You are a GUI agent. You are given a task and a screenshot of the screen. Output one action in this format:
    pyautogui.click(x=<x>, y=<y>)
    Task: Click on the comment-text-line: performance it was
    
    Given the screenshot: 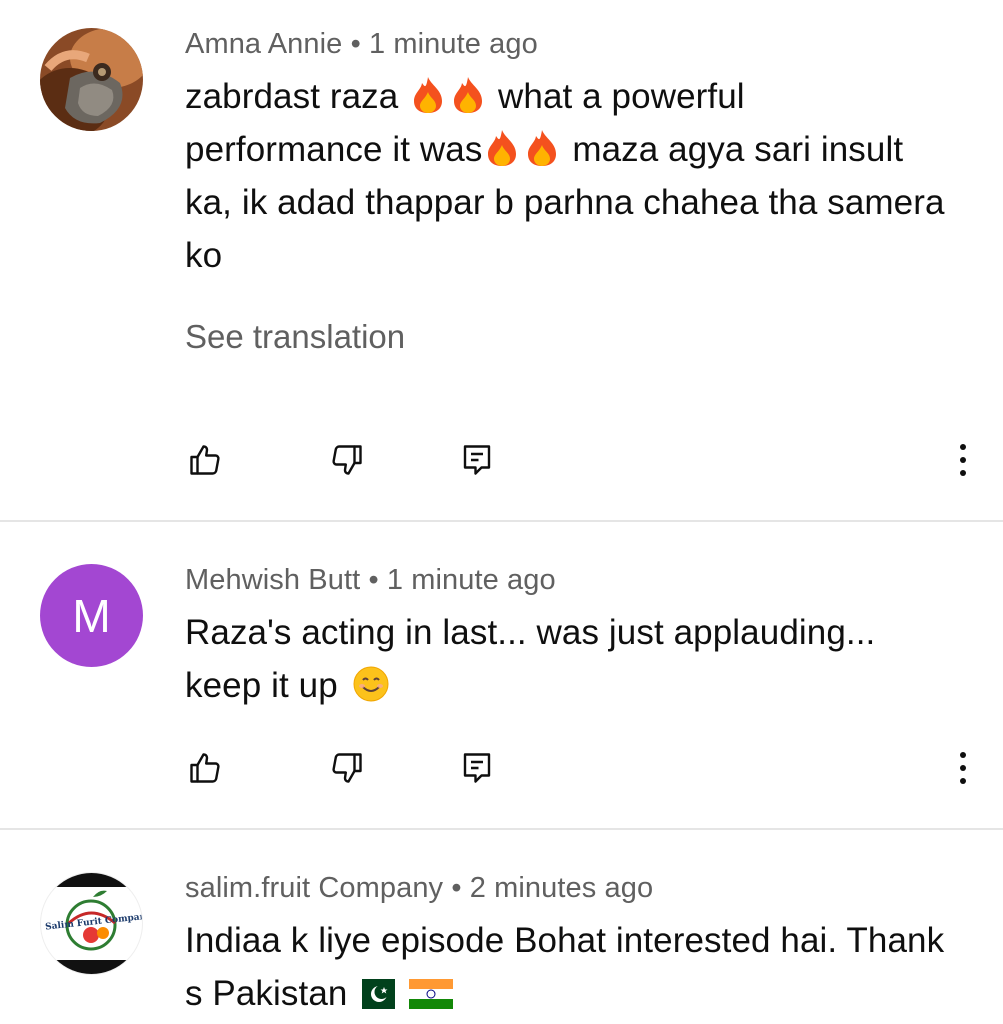 What is the action you would take?
    pyautogui.click(x=334, y=149)
    